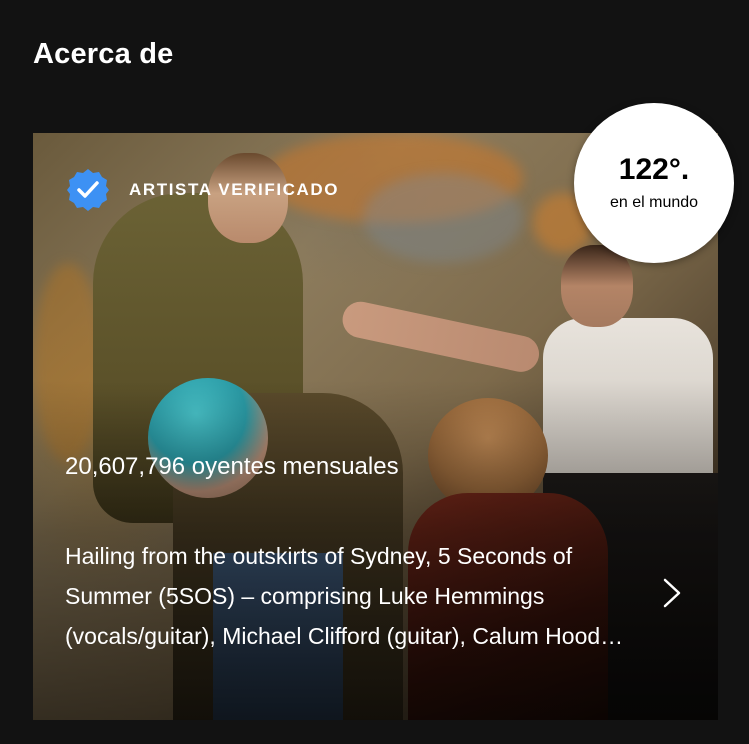 Image resolution: width=749 pixels, height=744 pixels. Describe the element at coordinates (232, 466) in the screenshot. I see `monthly-listeners: 20,607,796 oyentes mensuales` at that location.